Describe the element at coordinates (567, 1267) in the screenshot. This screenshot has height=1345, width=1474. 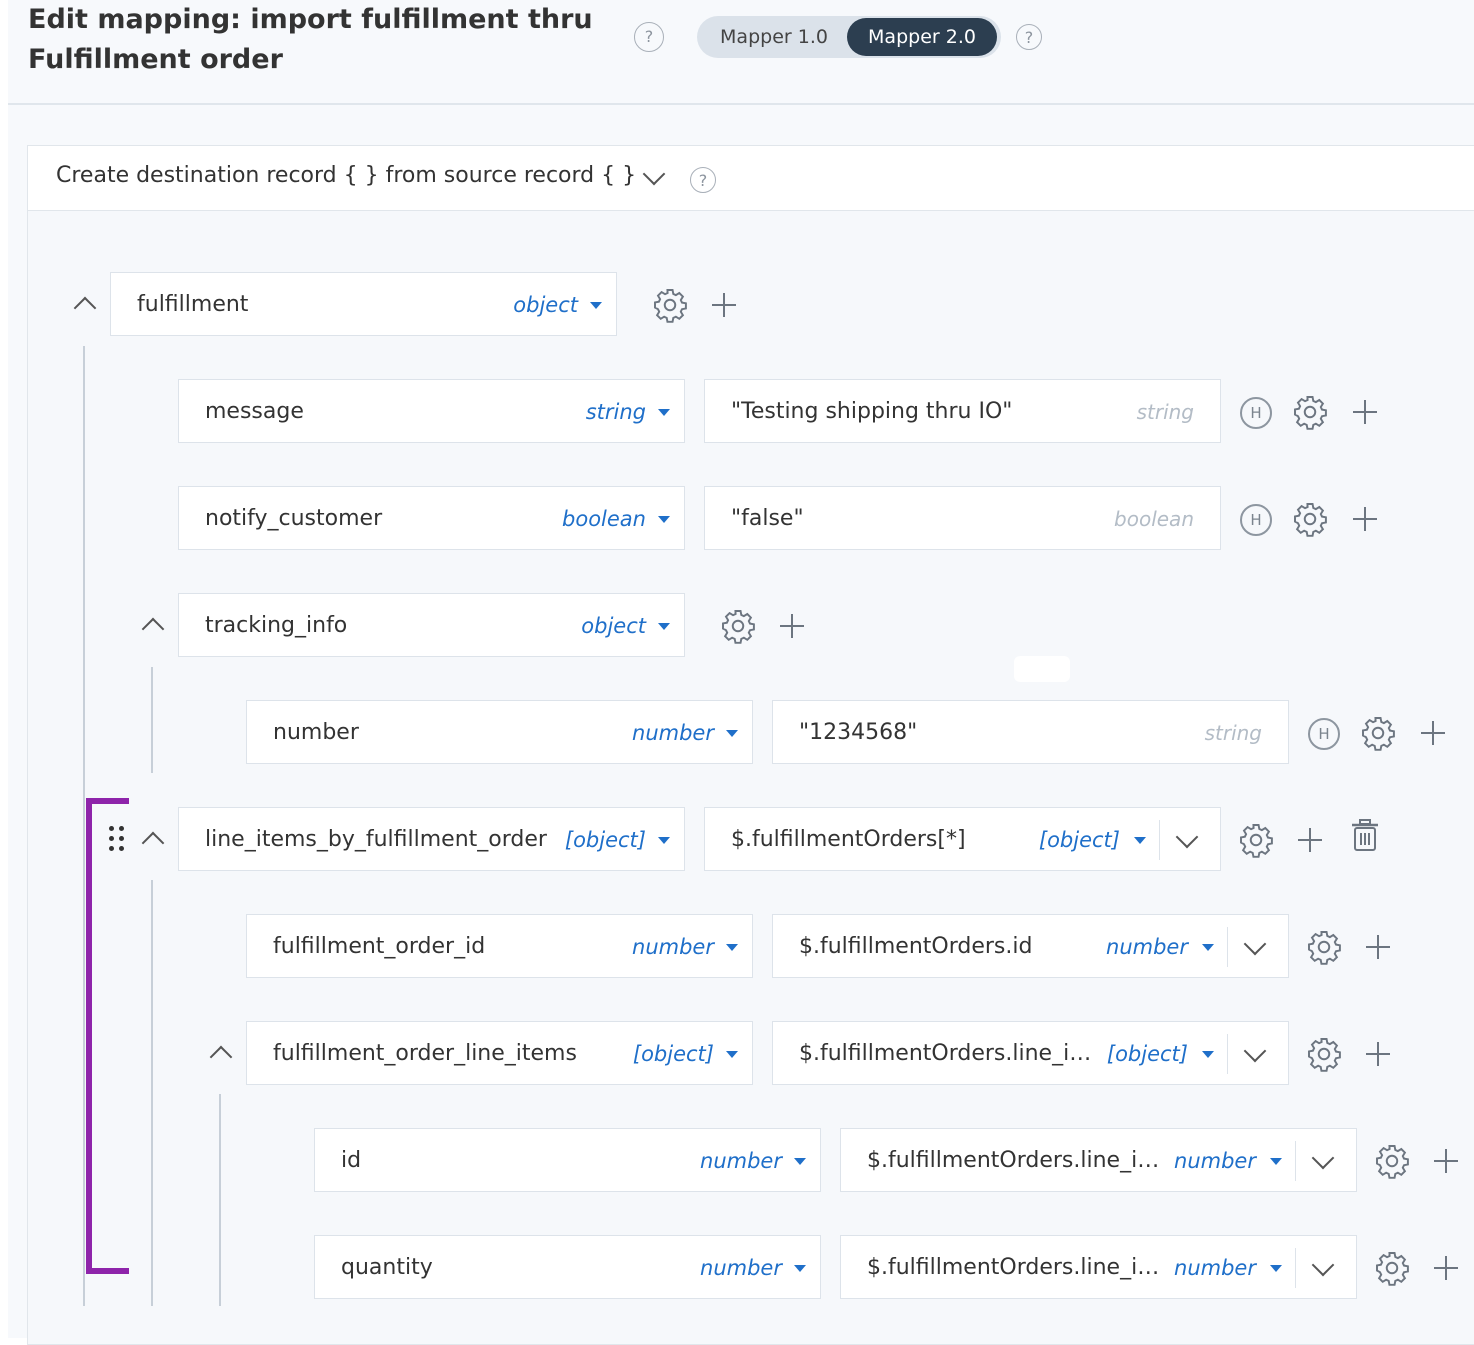
I see `destination-field-quantity: quantity number` at that location.